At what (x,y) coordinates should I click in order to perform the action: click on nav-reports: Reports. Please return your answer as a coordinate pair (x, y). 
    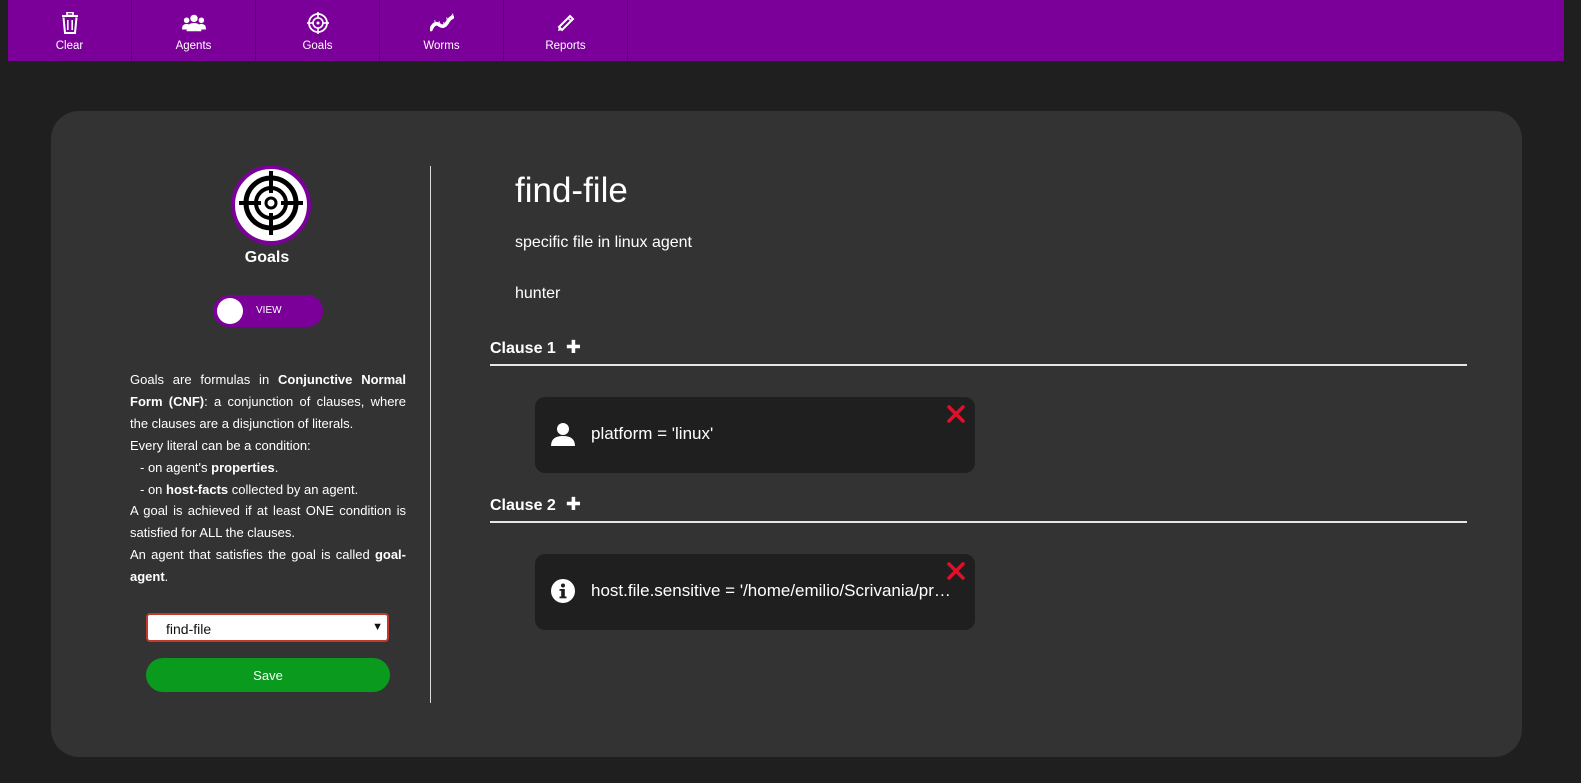
    Looking at the image, I should click on (566, 30).